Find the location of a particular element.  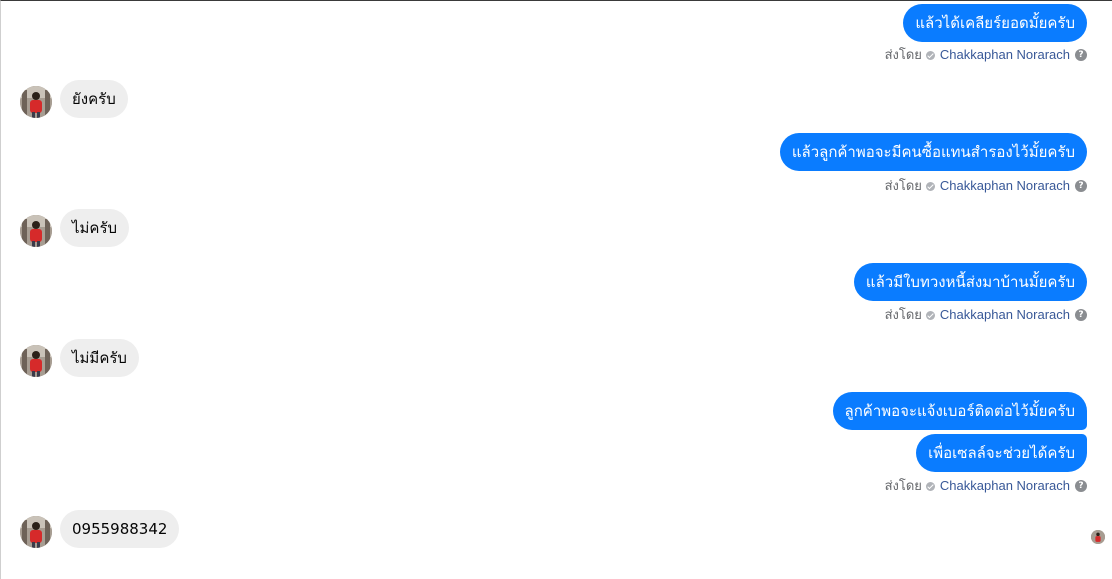

message-incoming: ไม่ครับ is located at coordinates (95, 228).